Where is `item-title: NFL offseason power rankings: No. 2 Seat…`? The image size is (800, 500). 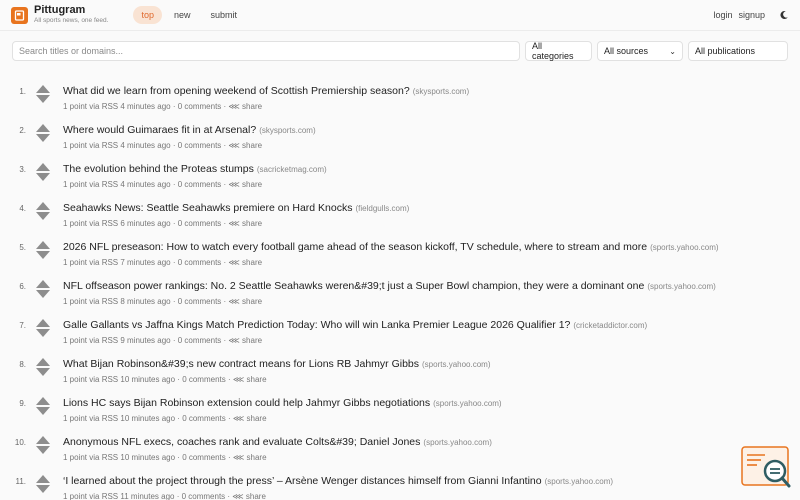 item-title: NFL offseason power rankings: No. 2 Seat… is located at coordinates (353, 286).